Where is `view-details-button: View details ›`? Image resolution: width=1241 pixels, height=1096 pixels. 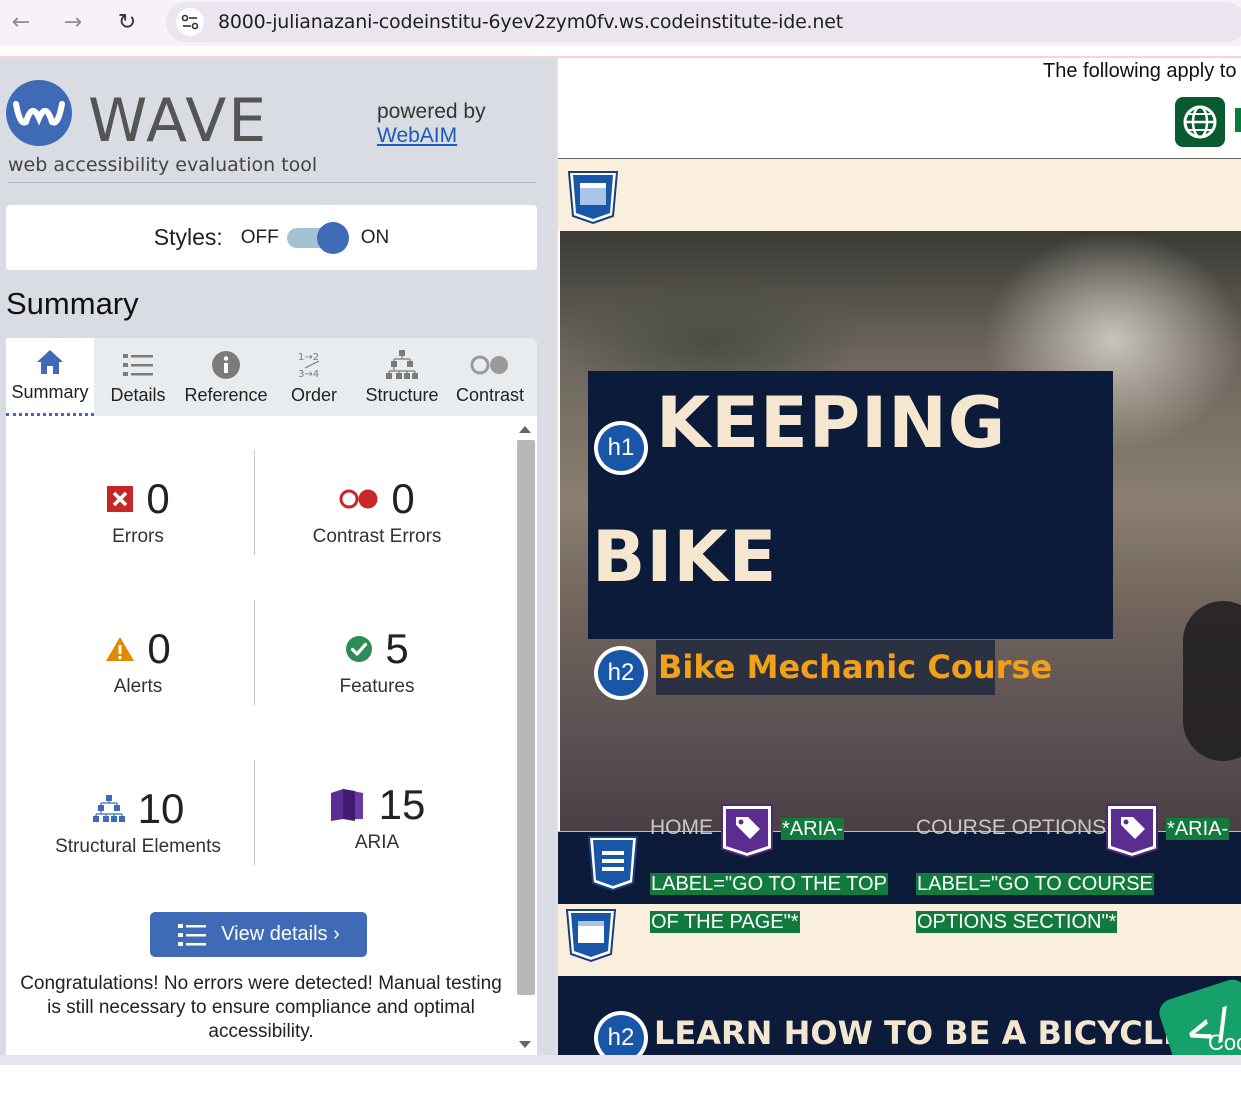 view-details-button: View details › is located at coordinates (258, 934).